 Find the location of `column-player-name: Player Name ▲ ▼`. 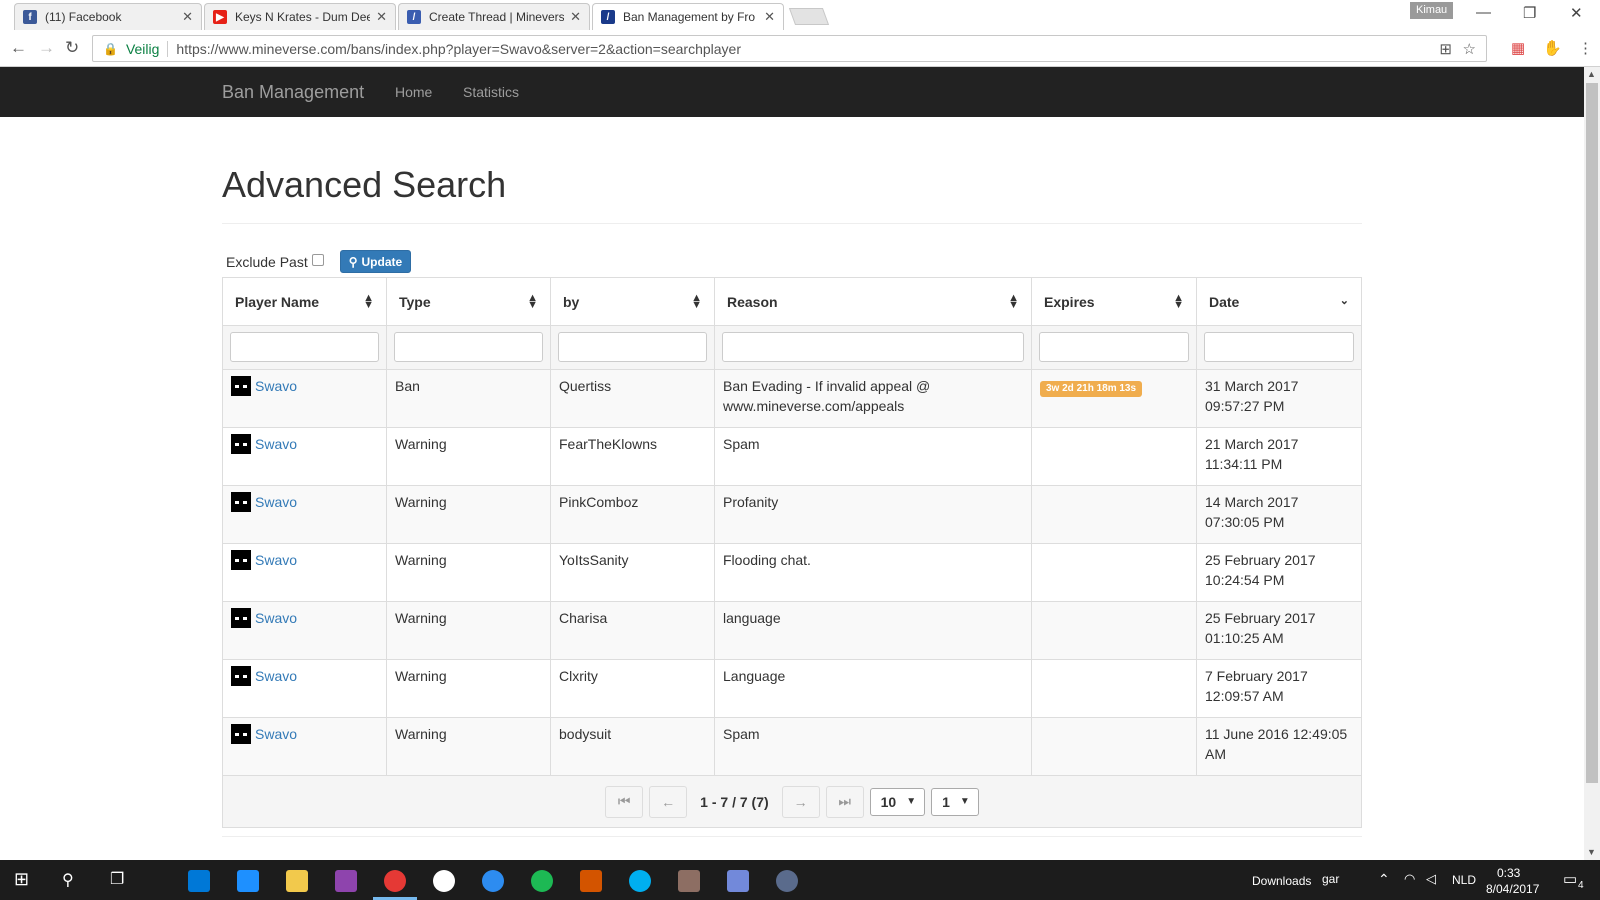

column-player-name: Player Name ▲ ▼ is located at coordinates (305, 301).